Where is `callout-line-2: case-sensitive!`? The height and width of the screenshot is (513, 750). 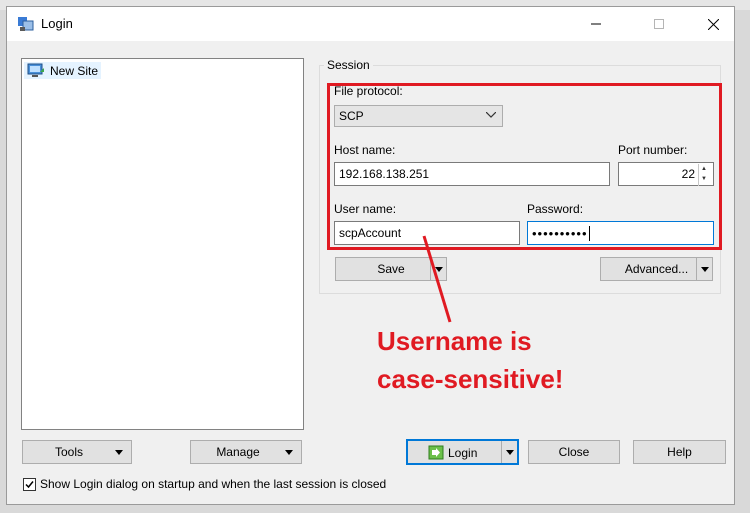
callout-line-2: case-sensitive! is located at coordinates (470, 379).